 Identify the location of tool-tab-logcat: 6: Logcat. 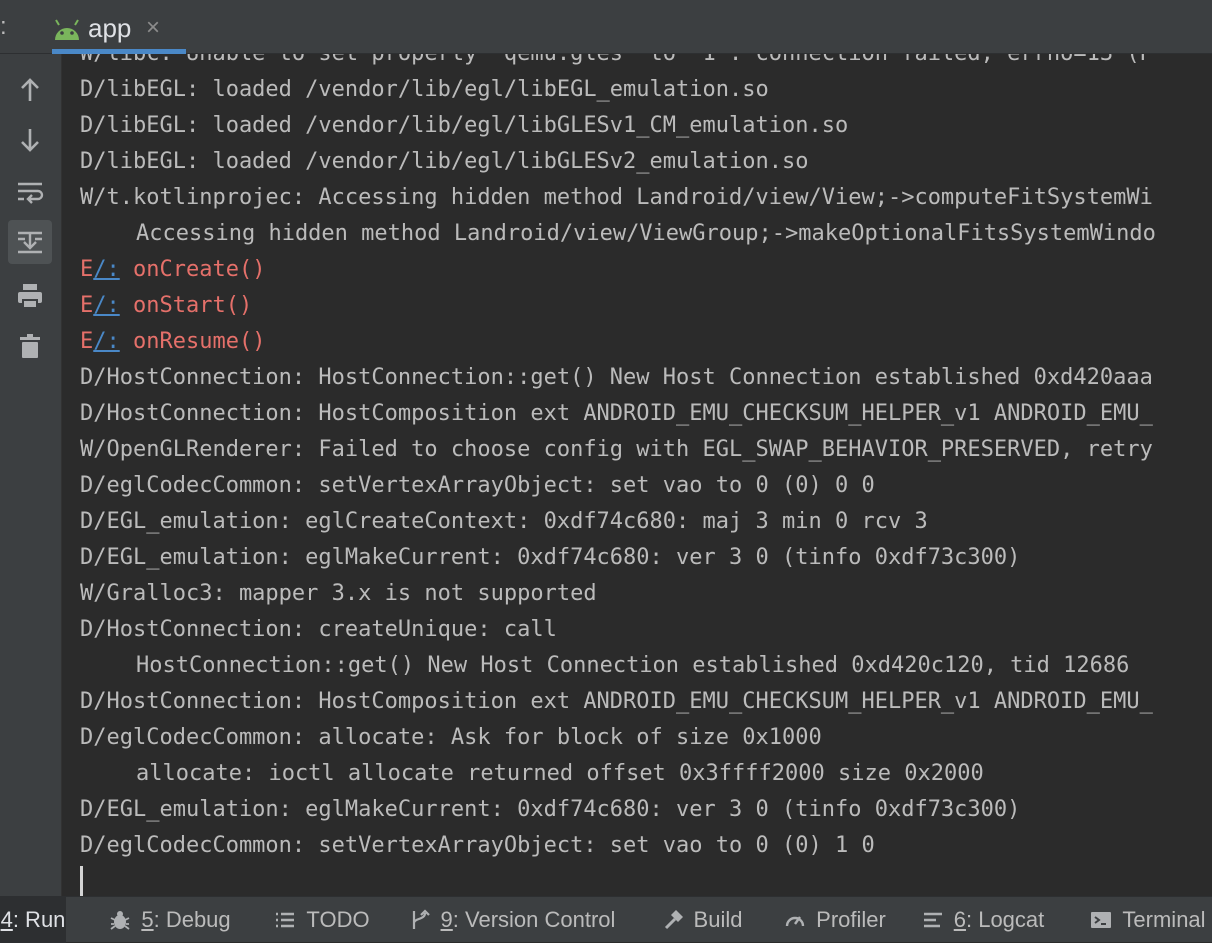
(983, 920).